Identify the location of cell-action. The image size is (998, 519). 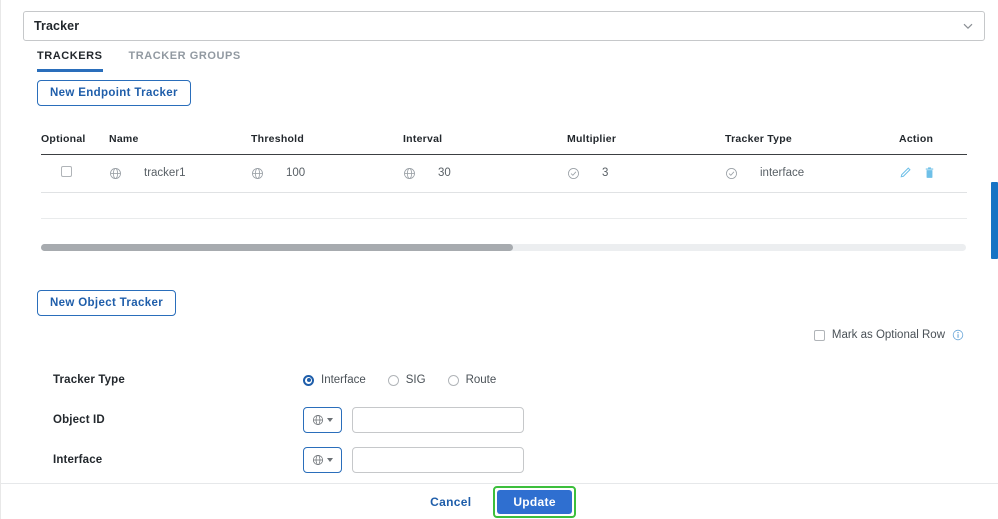
(933, 173).